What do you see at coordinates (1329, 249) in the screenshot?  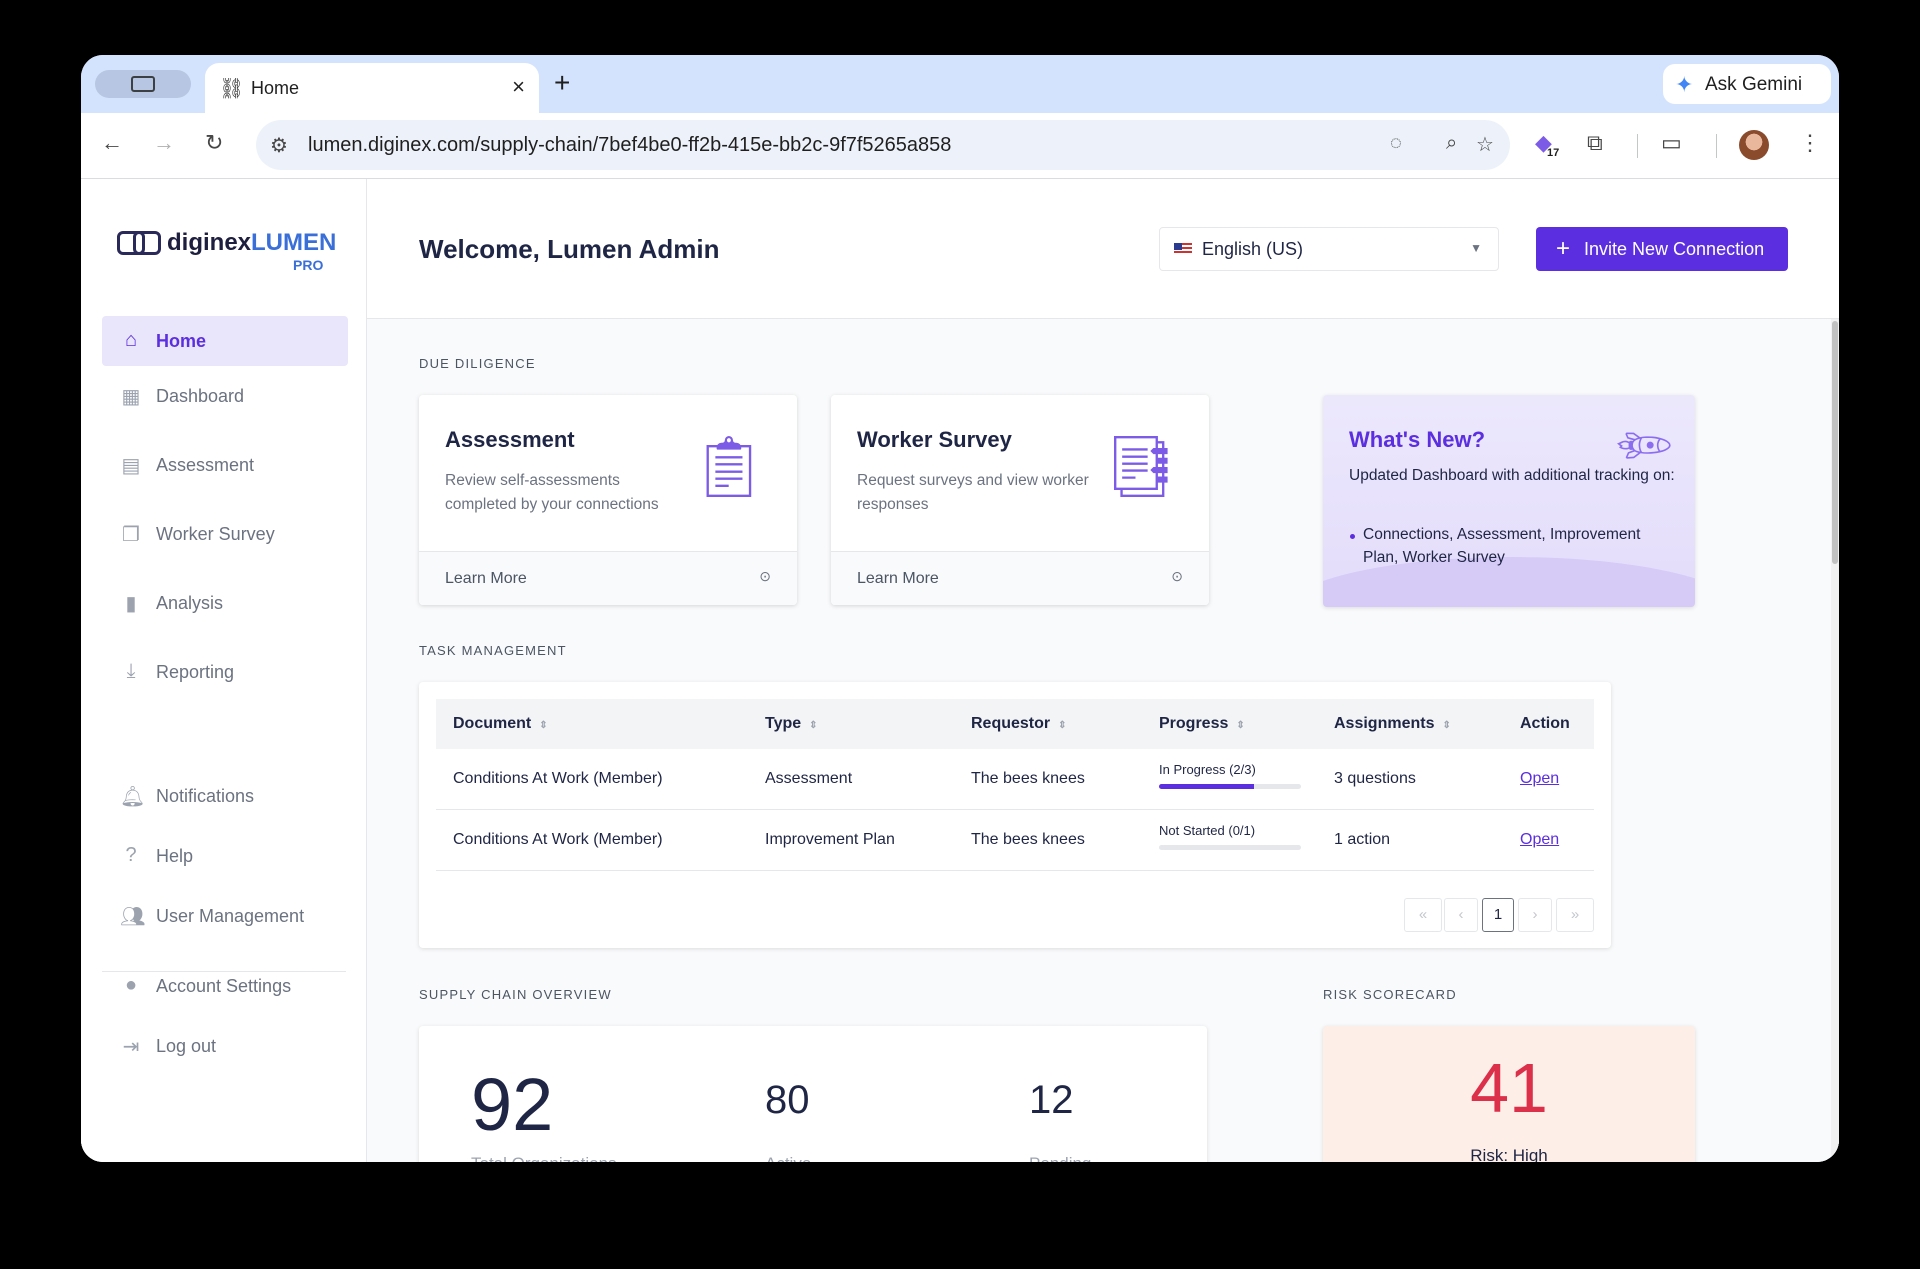 I see `language-select: English (US) ▼` at bounding box center [1329, 249].